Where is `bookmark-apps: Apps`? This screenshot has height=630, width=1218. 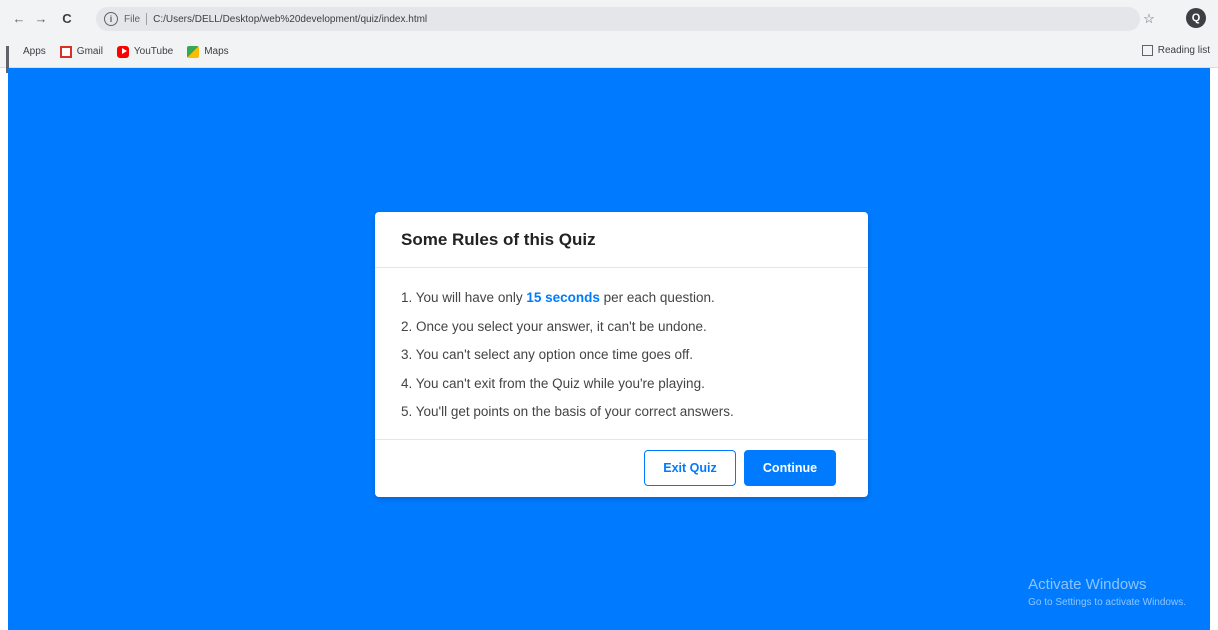
bookmark-apps: Apps is located at coordinates (26, 59).